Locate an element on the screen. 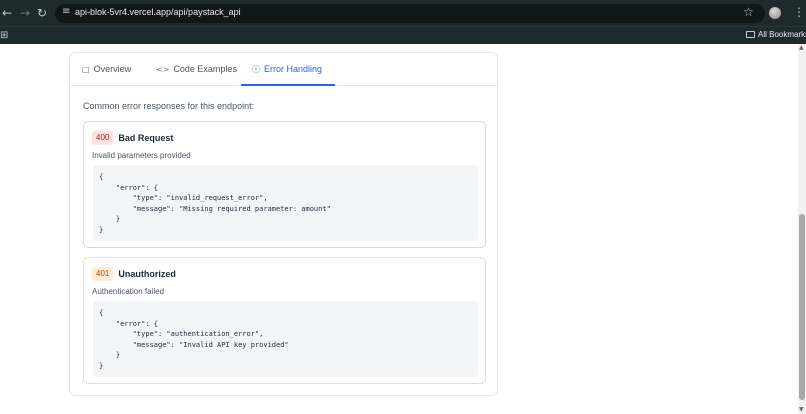 The image size is (806, 414). page-scrollbar: ▲ ▼ is located at coordinates (802, 229).